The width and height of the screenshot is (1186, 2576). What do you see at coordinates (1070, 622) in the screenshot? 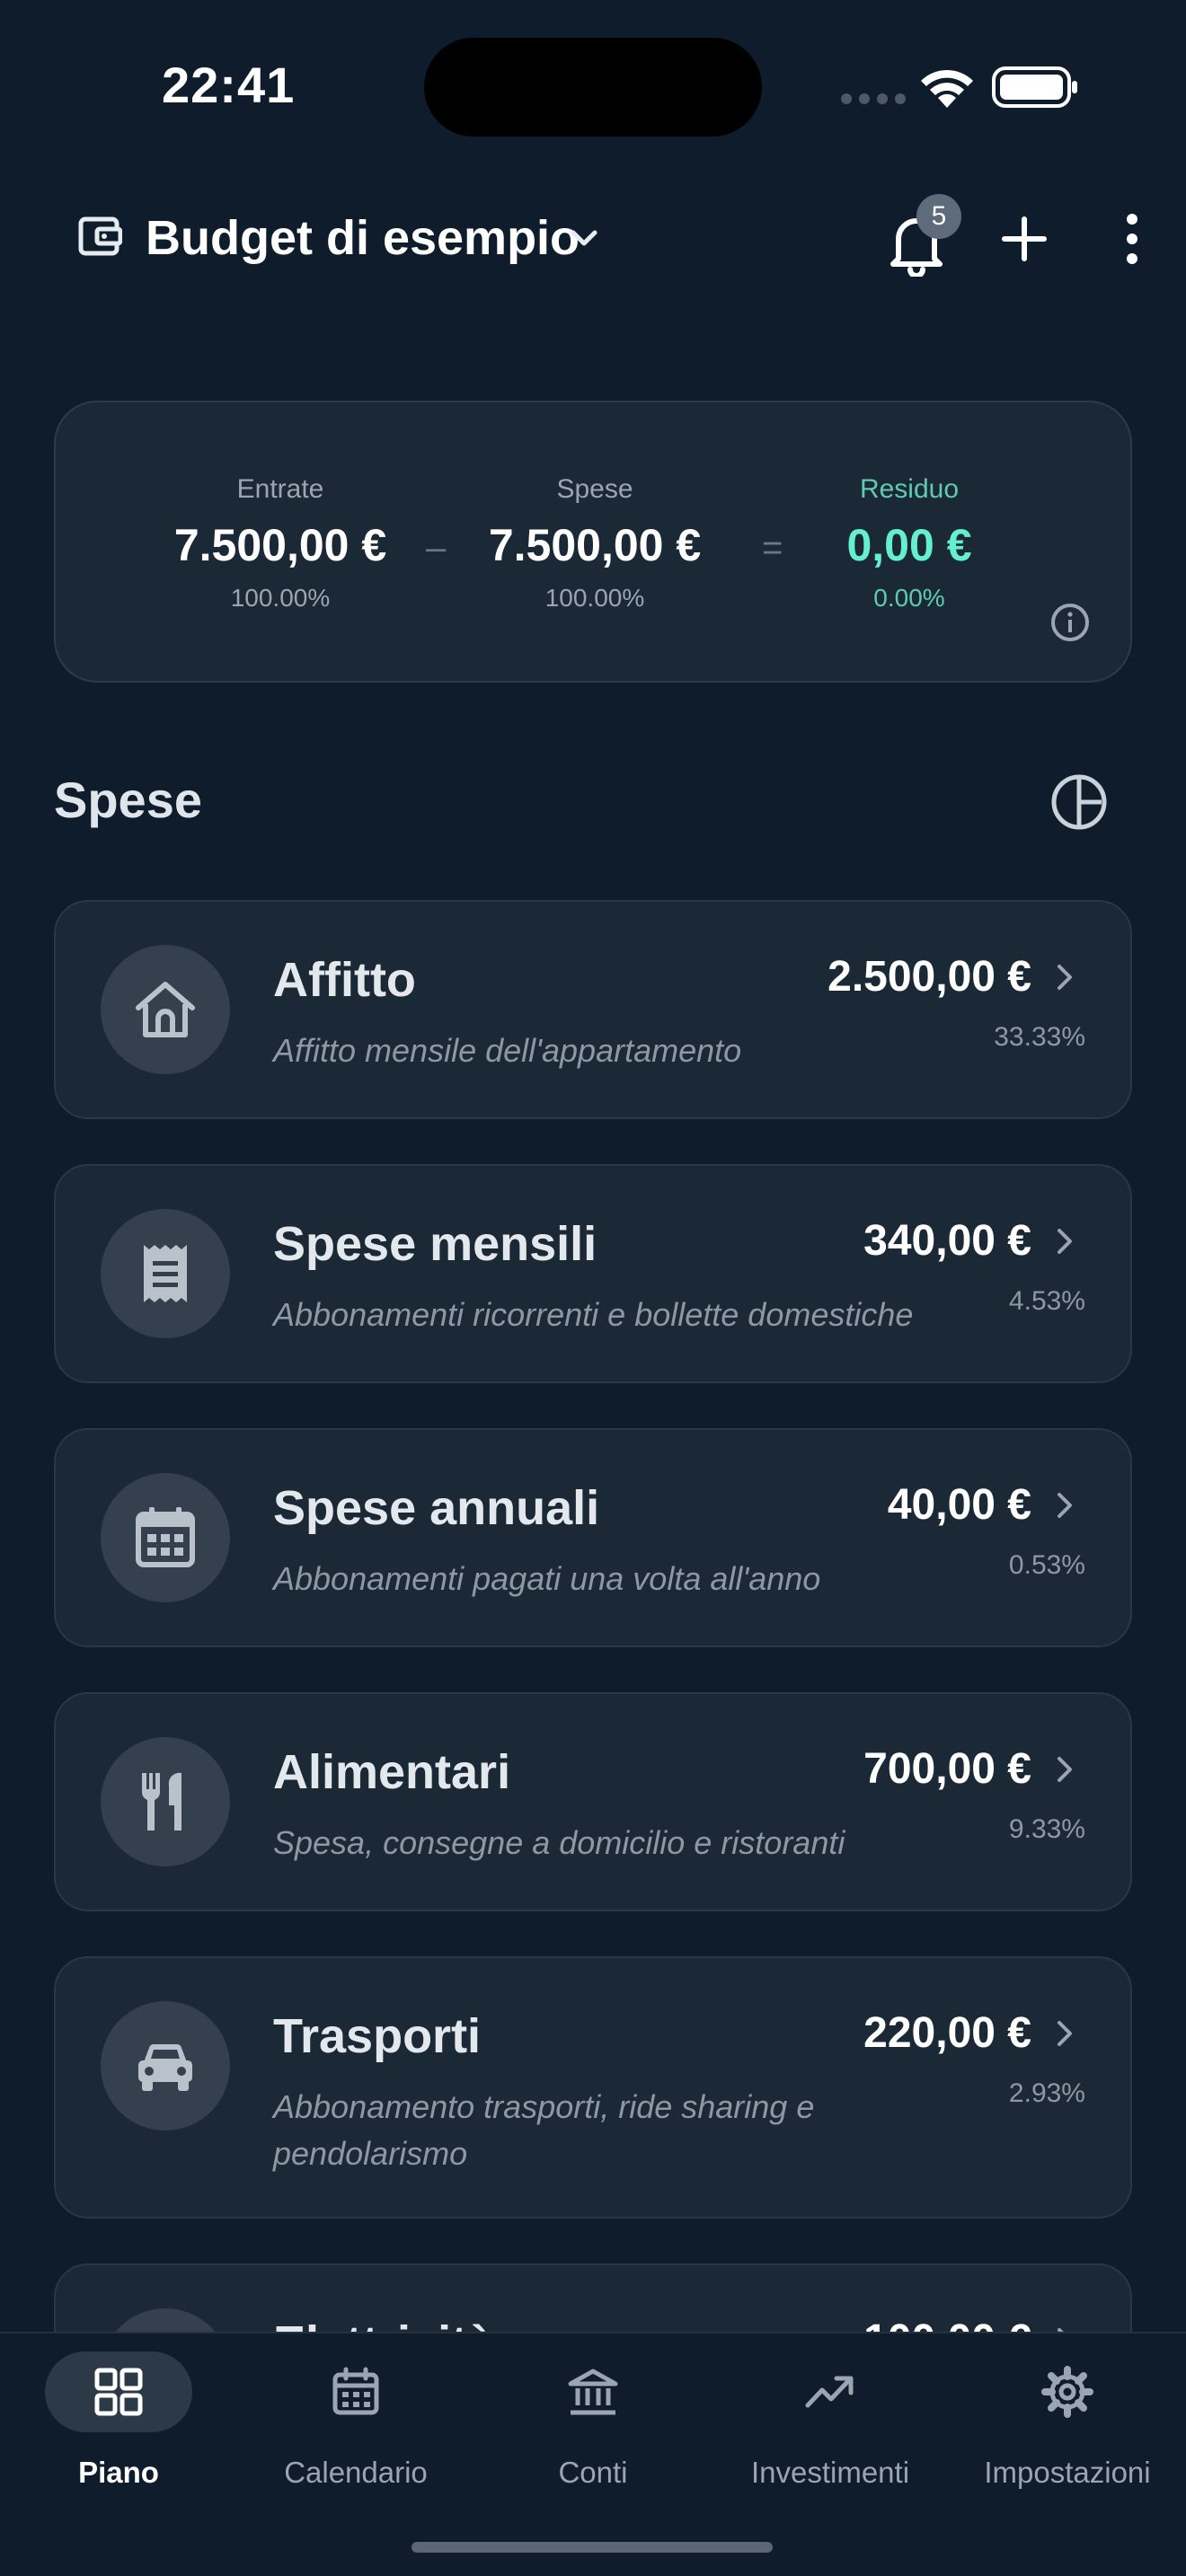
I see `info-icon` at bounding box center [1070, 622].